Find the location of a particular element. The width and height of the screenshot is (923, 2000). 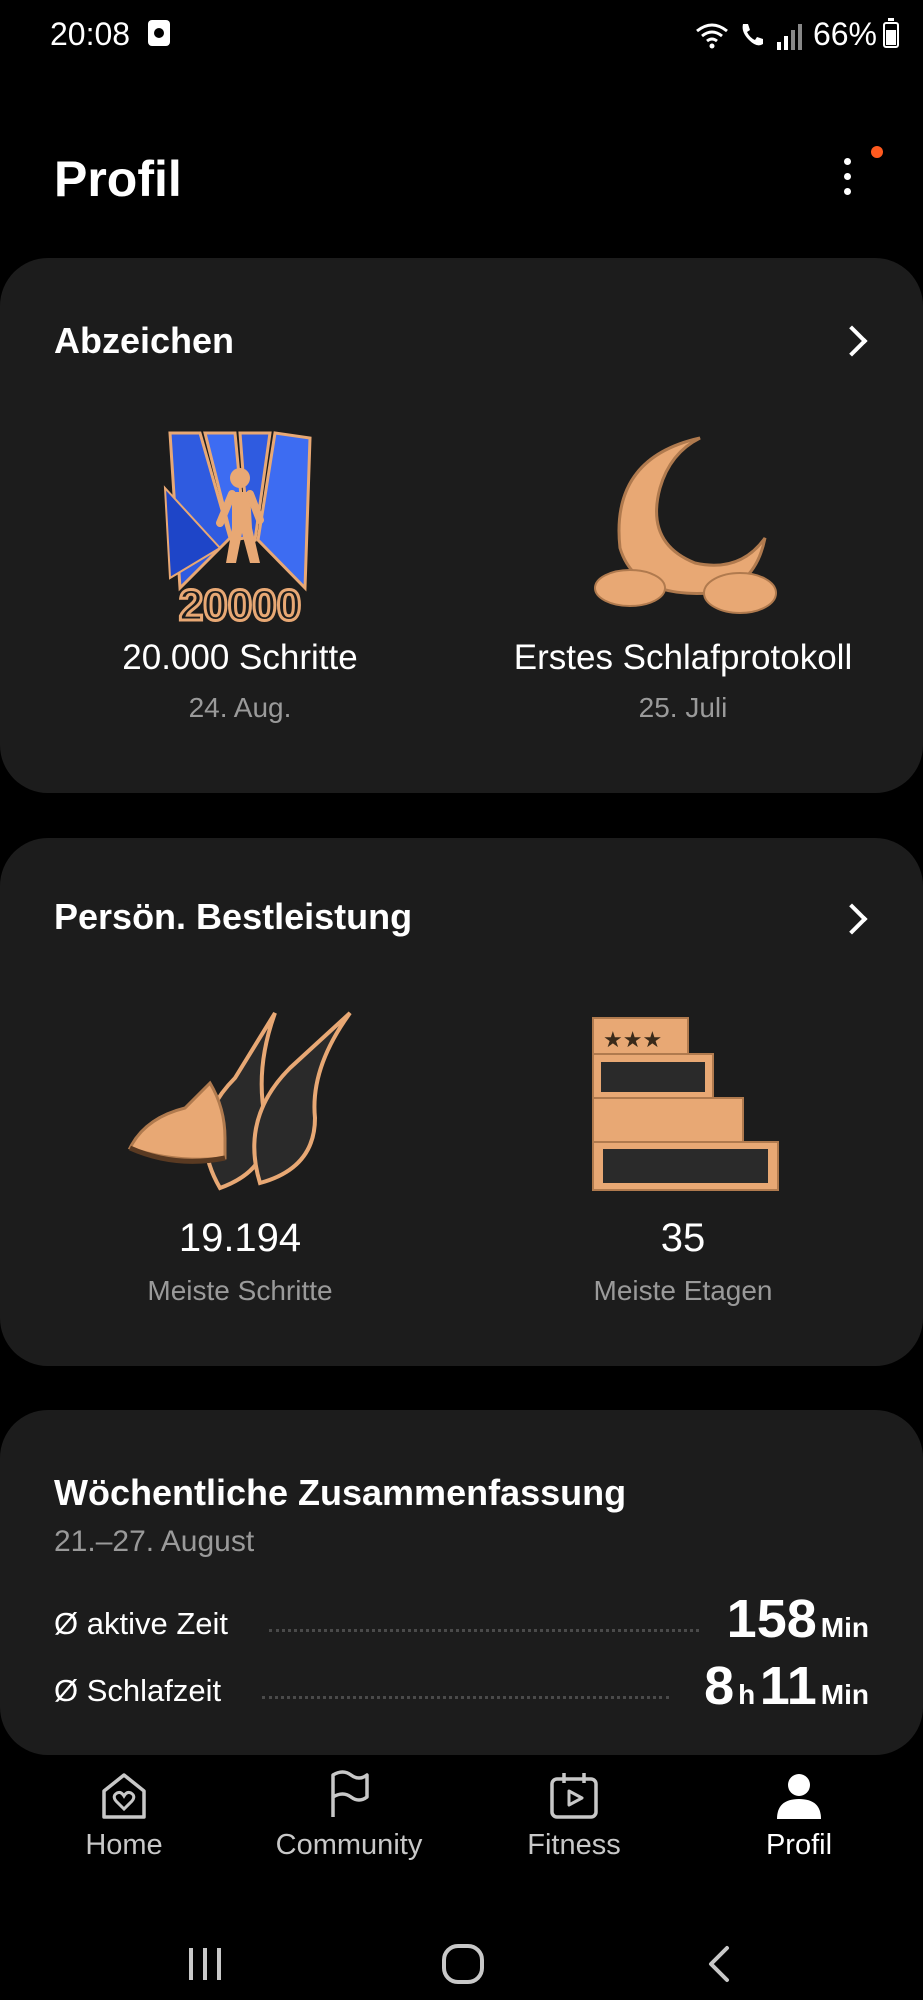

nav-profil: Profil is located at coordinates (799, 1813).